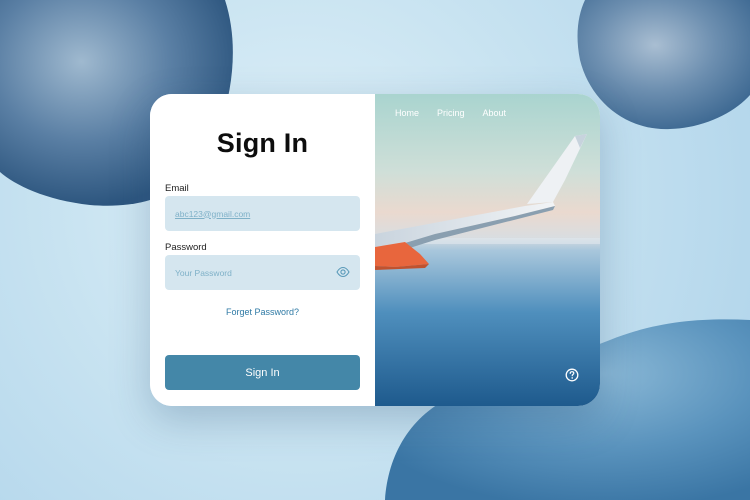 This screenshot has height=500, width=750. What do you see at coordinates (451, 113) in the screenshot?
I see `nav-item-pricing: Pricing` at bounding box center [451, 113].